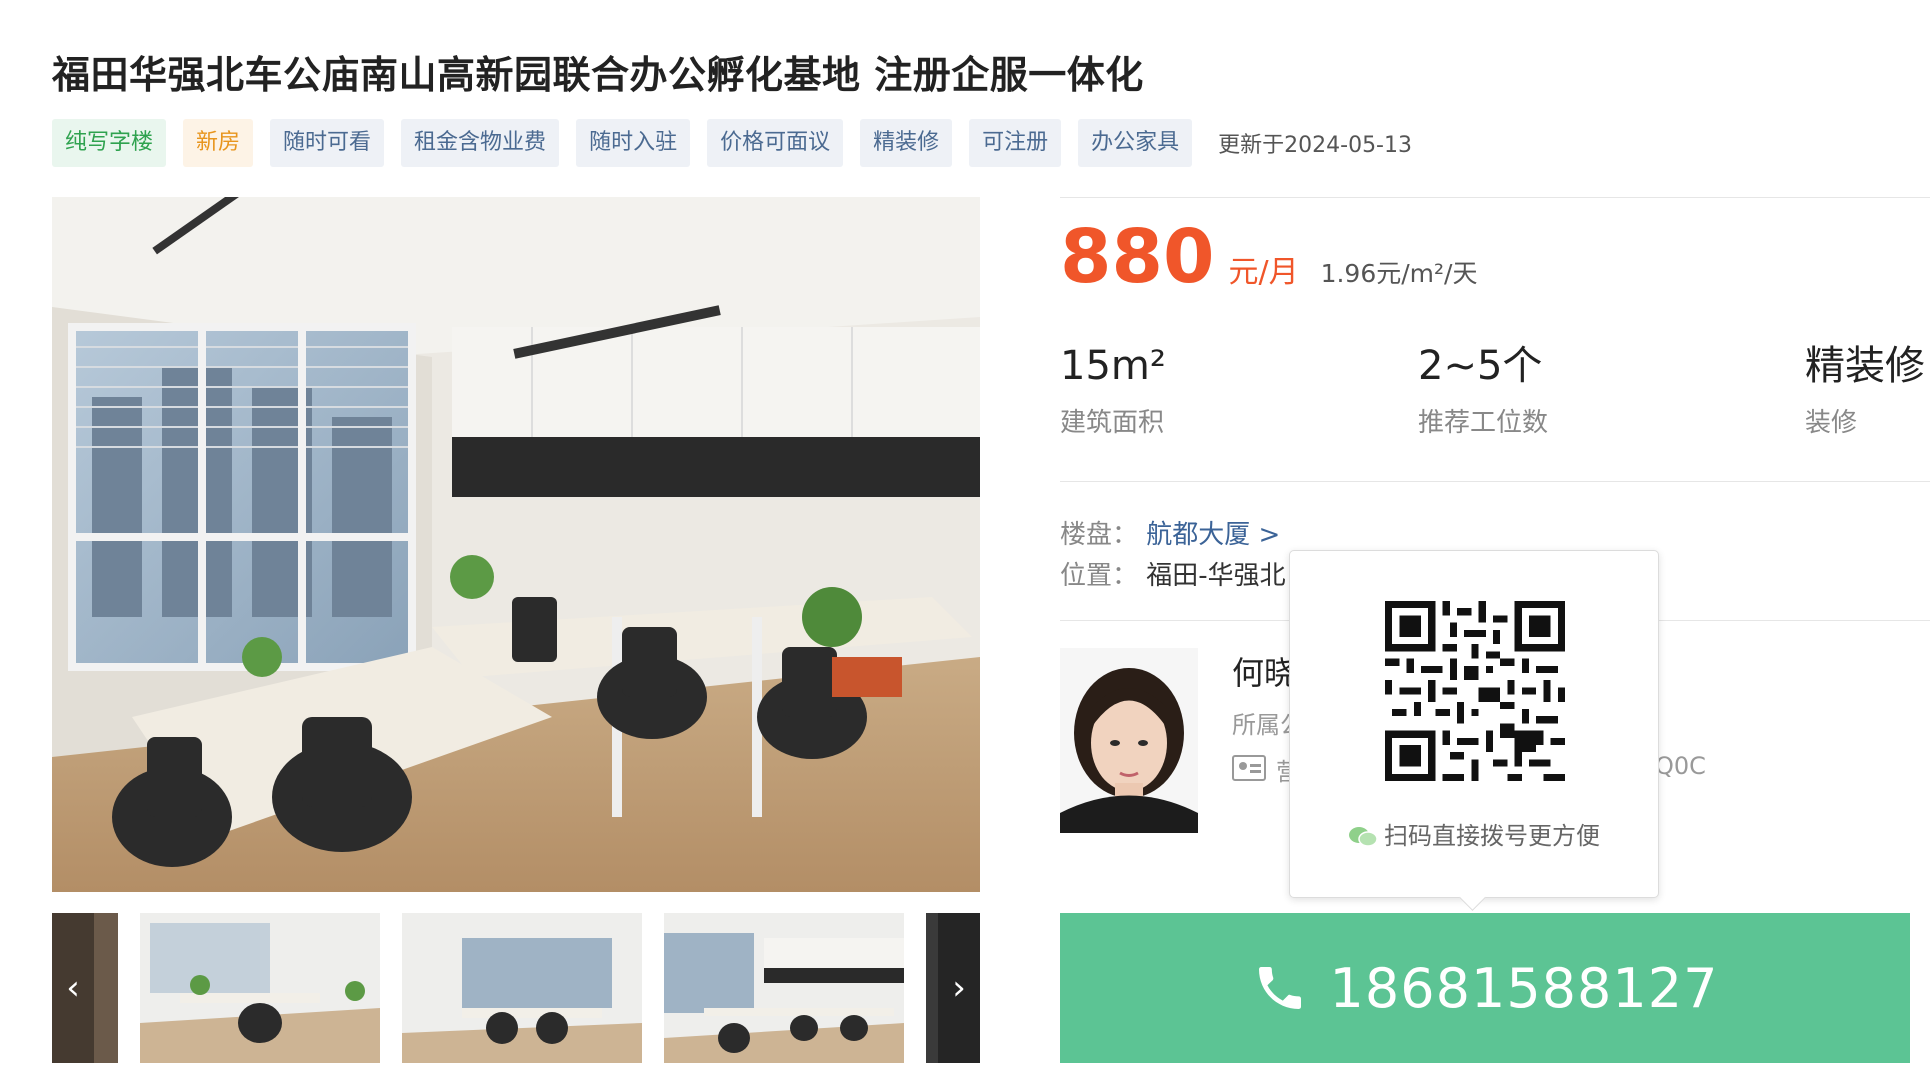 The height and width of the screenshot is (1078, 1930). Describe the element at coordinates (1112, 423) in the screenshot. I see `spec-label: 建筑面积` at that location.